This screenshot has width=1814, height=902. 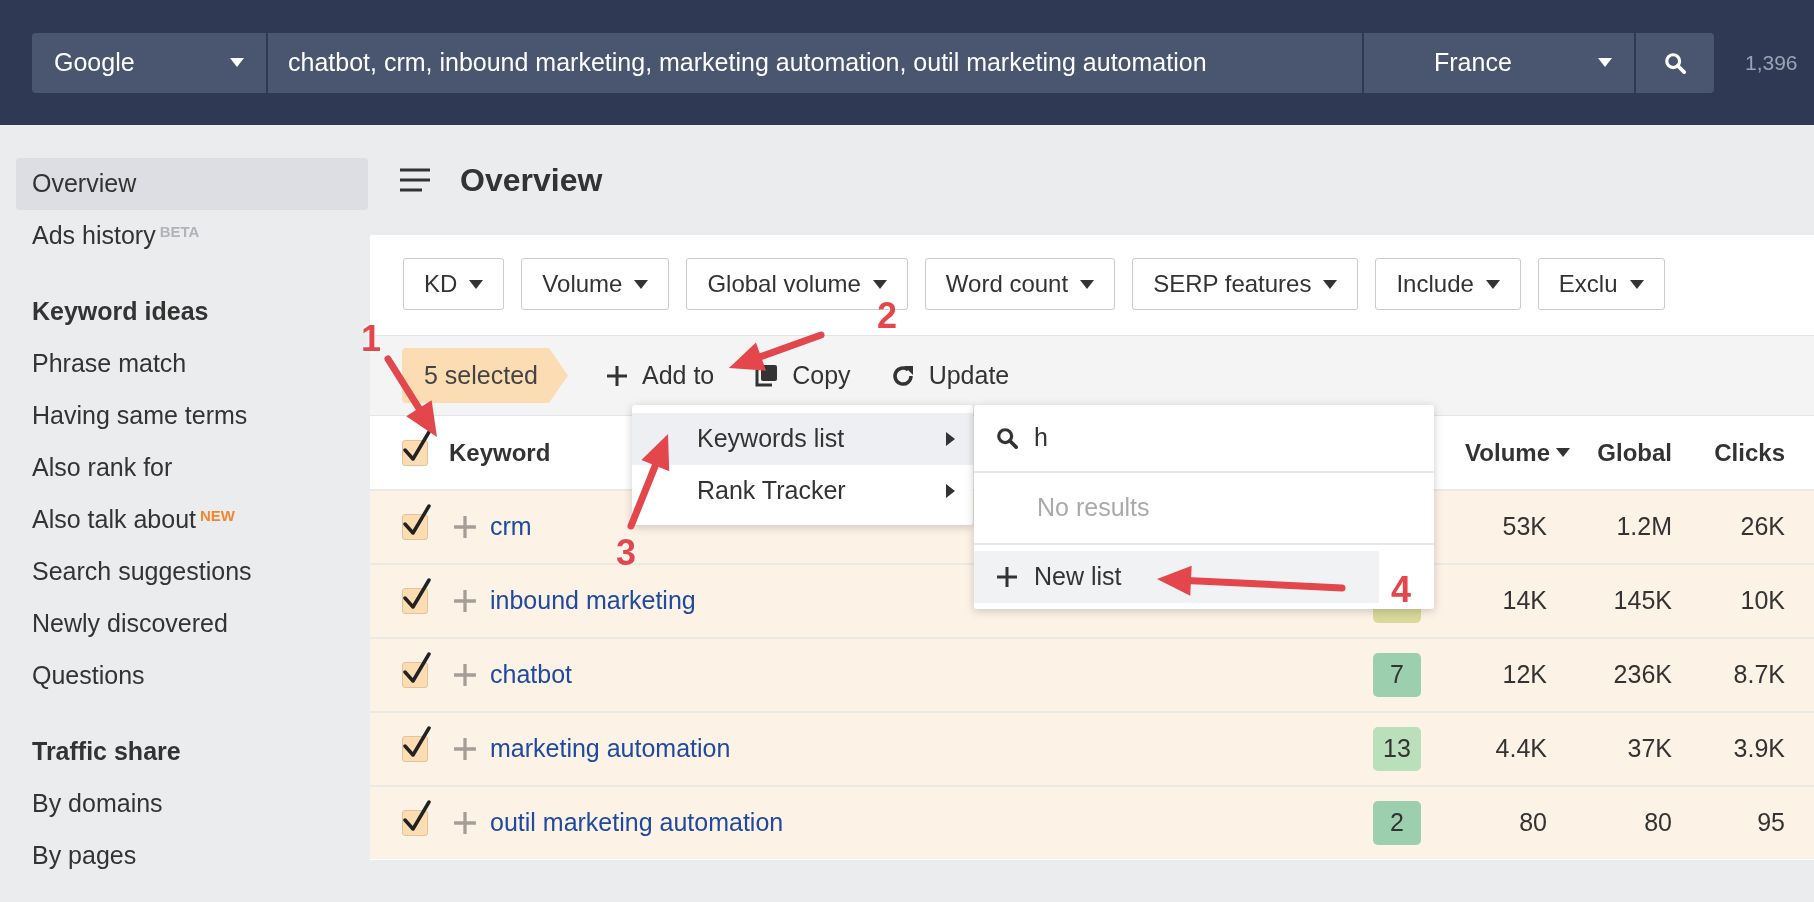 I want to click on column-header: Volume, so click(x=1497, y=452).